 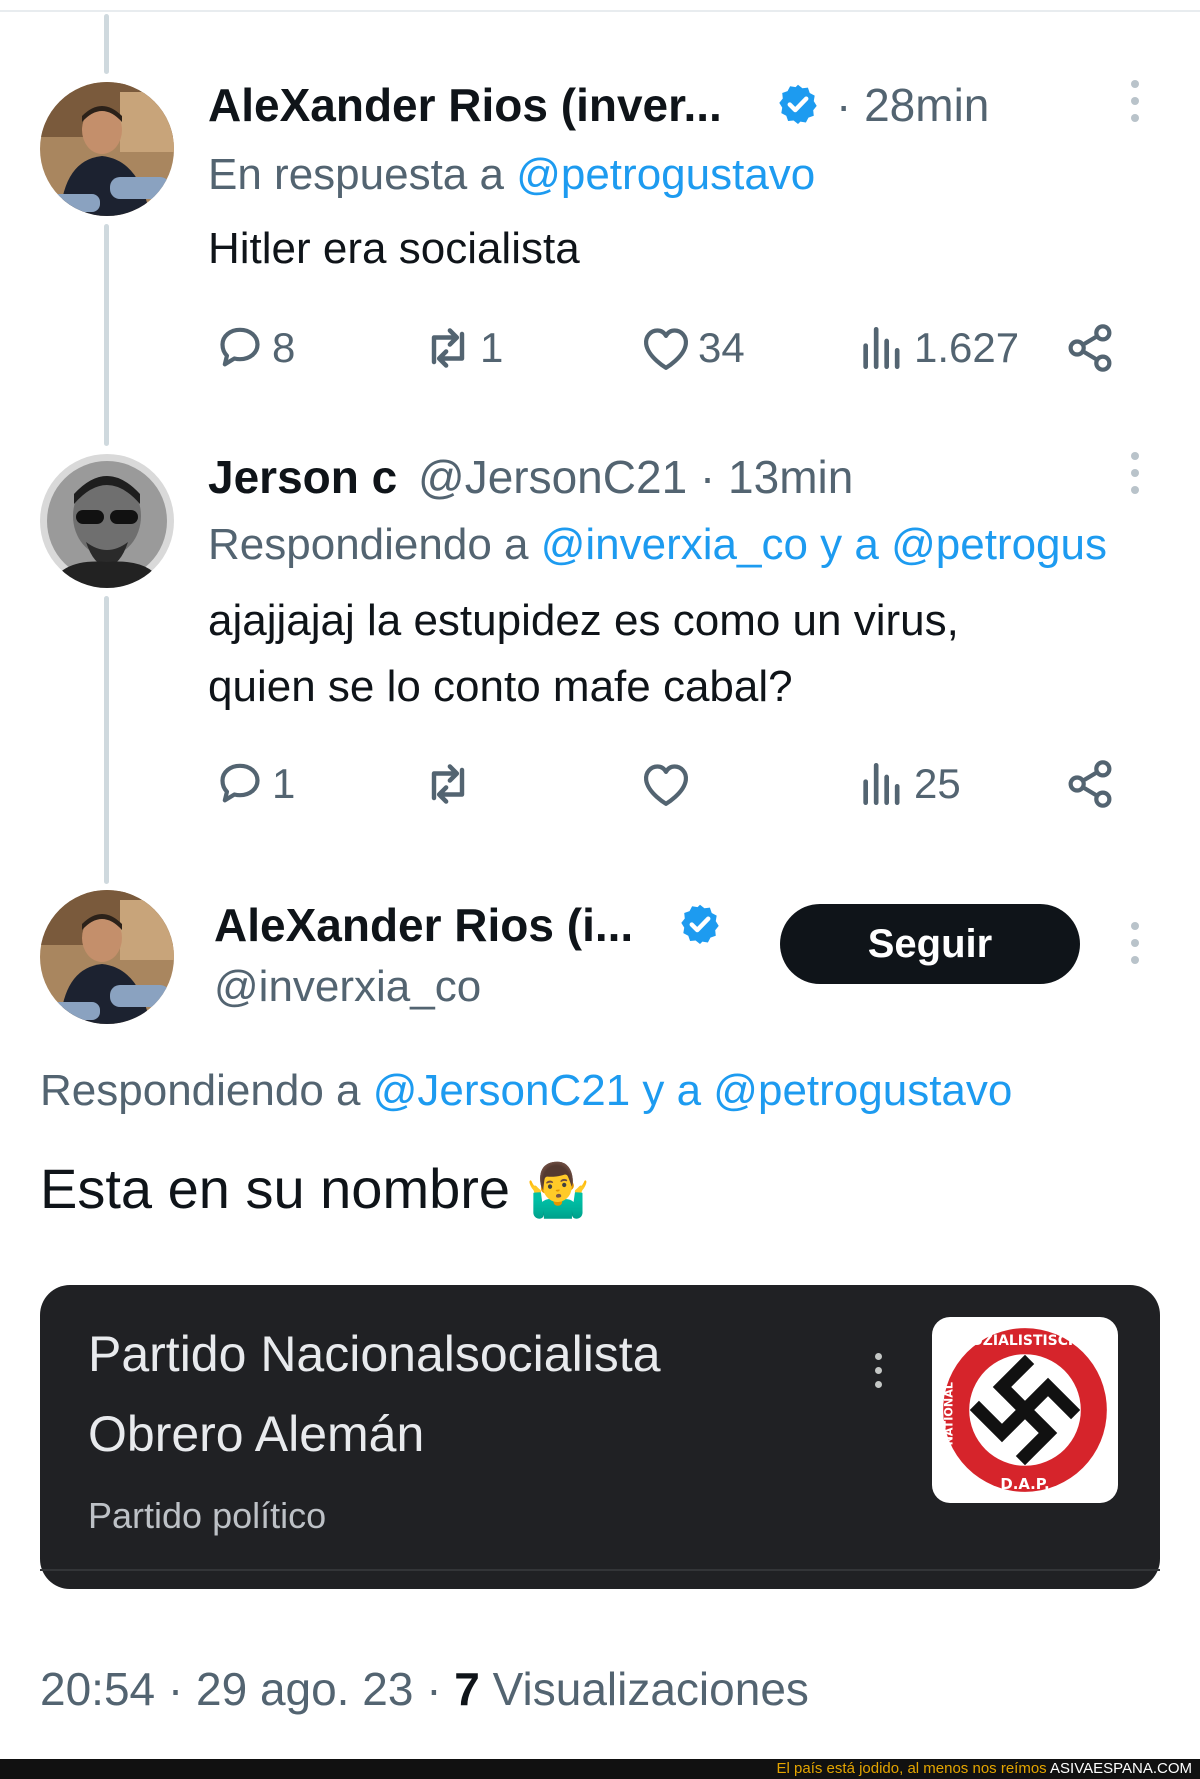 I want to click on reply-handle-link: @petrogustavo, so click(x=665, y=174).